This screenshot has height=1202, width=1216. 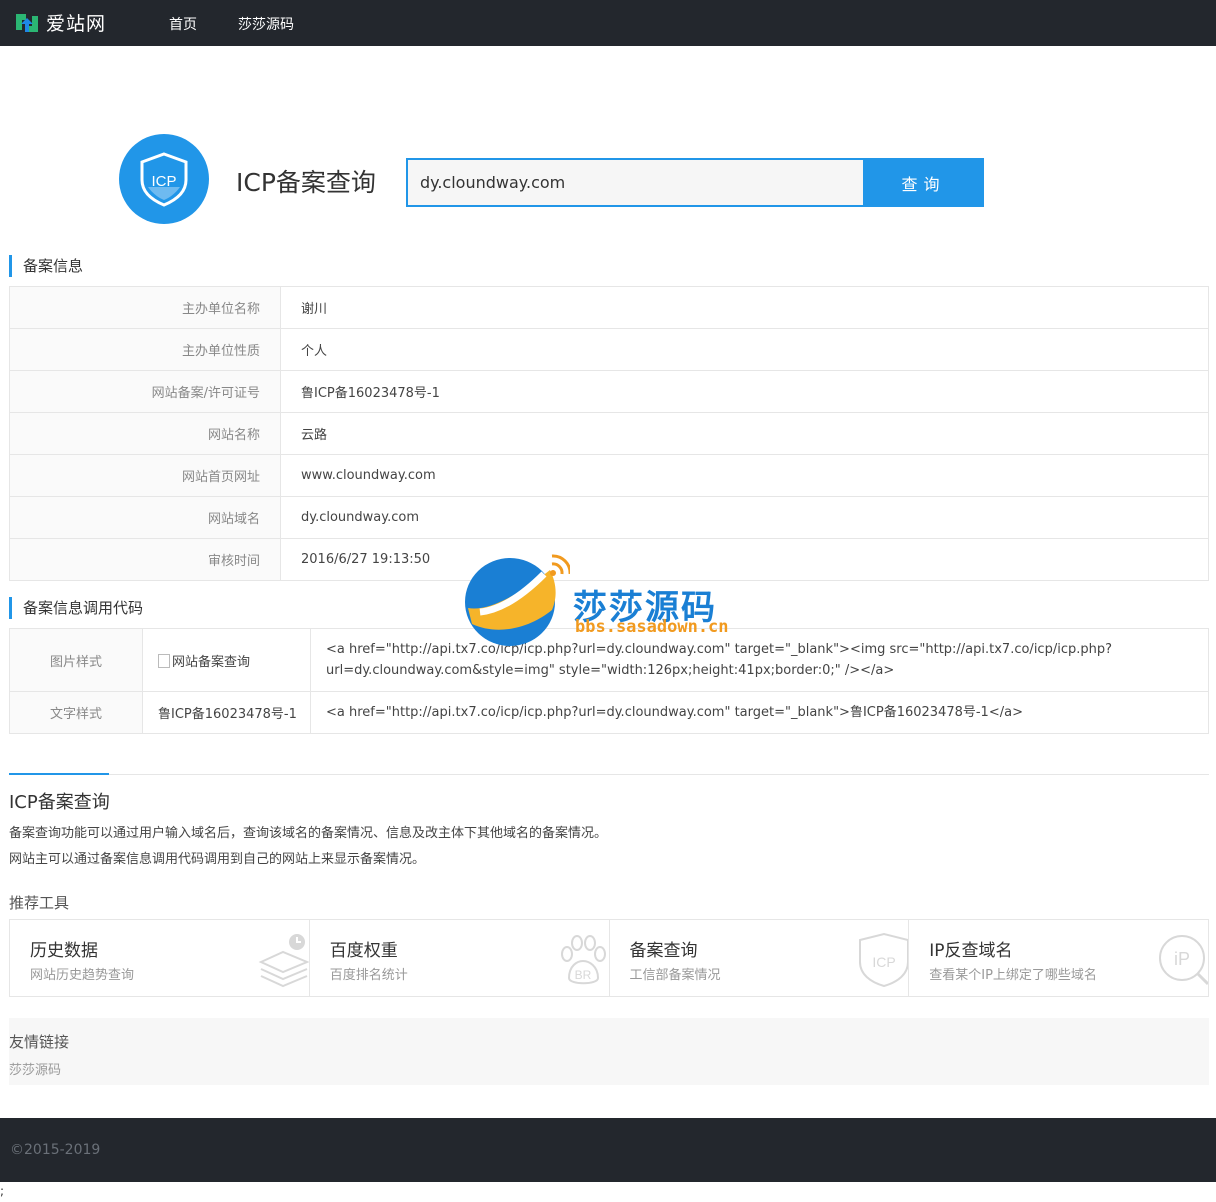 I want to click on table-row: 网站名称 云路, so click(x=609, y=433).